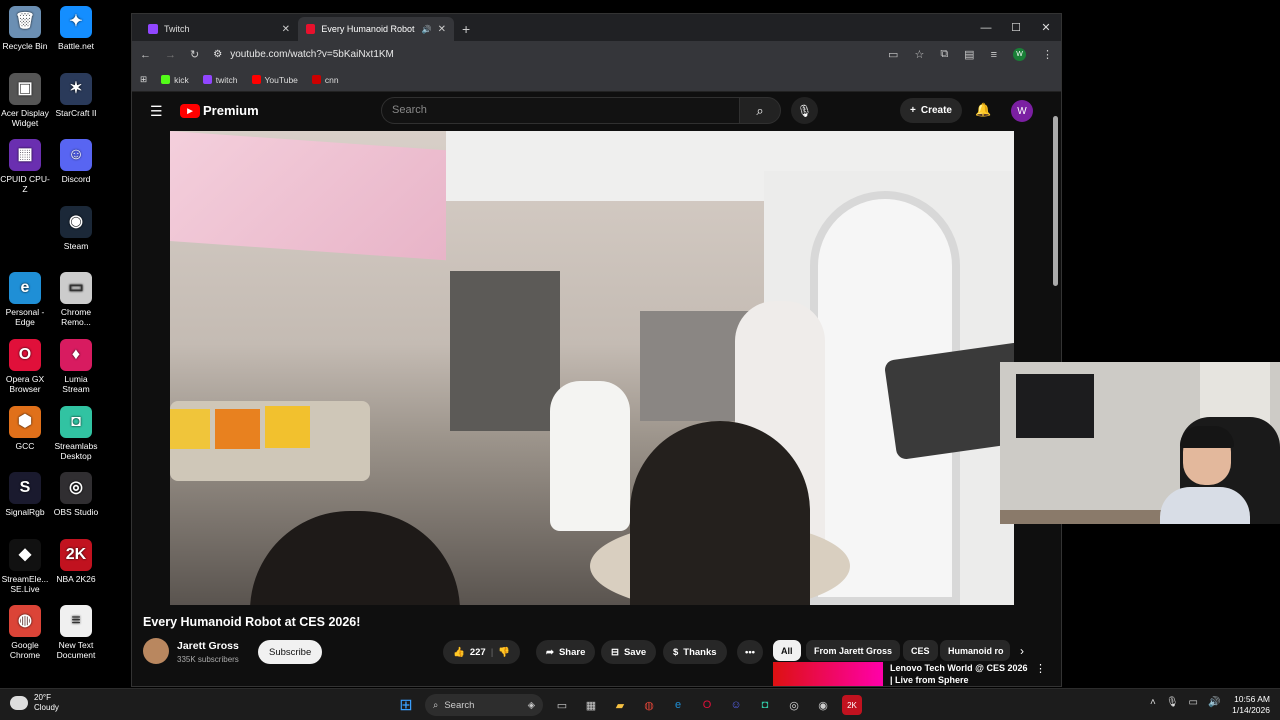 This screenshot has width=1280, height=720. I want to click on desktop-icon: ✦ Battle.net, so click(76, 28).